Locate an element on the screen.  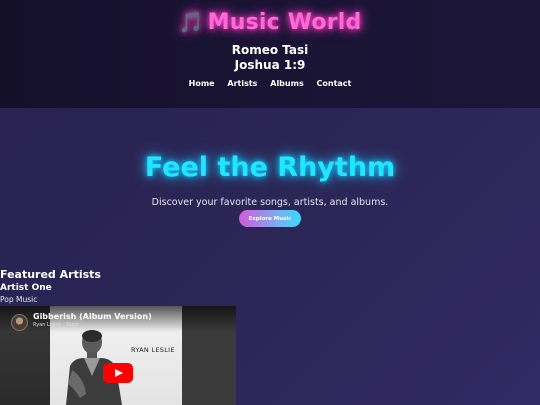
site-logo: 🎵 Music World is located at coordinates (270, 22).